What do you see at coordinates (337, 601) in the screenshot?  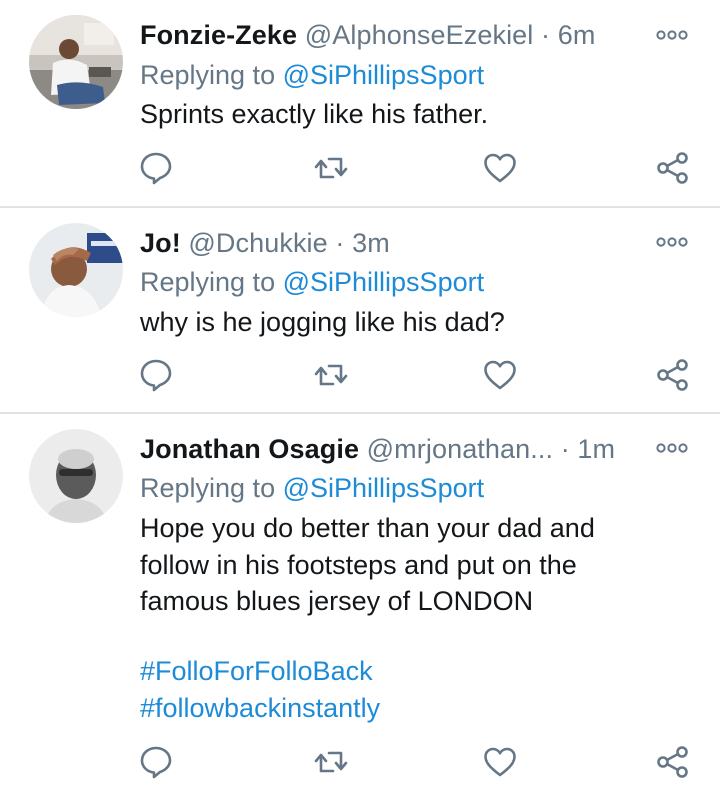 I see `tweet-text-line: famous blues jersey of LONDON` at bounding box center [337, 601].